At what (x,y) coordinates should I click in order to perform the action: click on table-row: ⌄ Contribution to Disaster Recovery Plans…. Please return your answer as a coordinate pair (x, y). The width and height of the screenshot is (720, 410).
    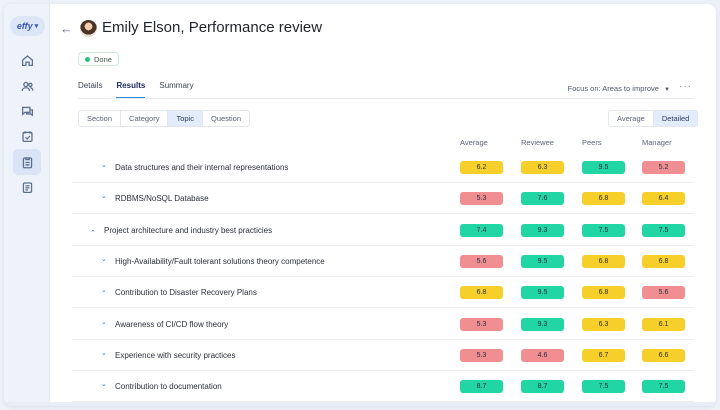
    Looking at the image, I should click on (383, 293).